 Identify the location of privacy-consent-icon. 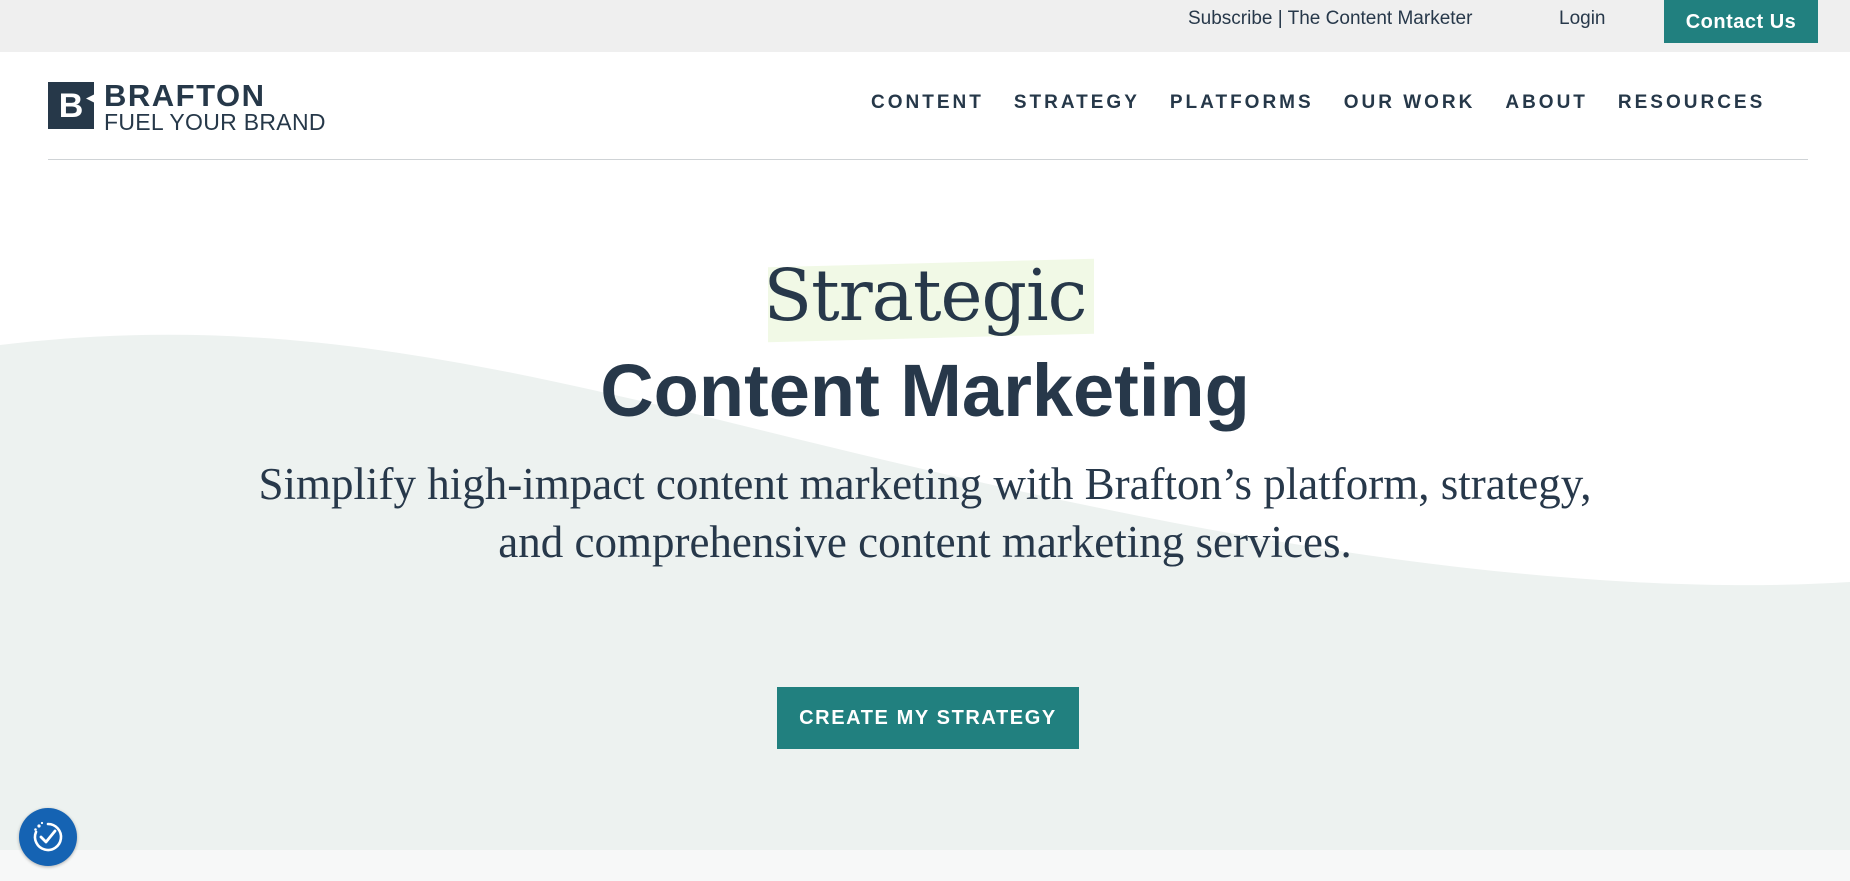
(48, 836).